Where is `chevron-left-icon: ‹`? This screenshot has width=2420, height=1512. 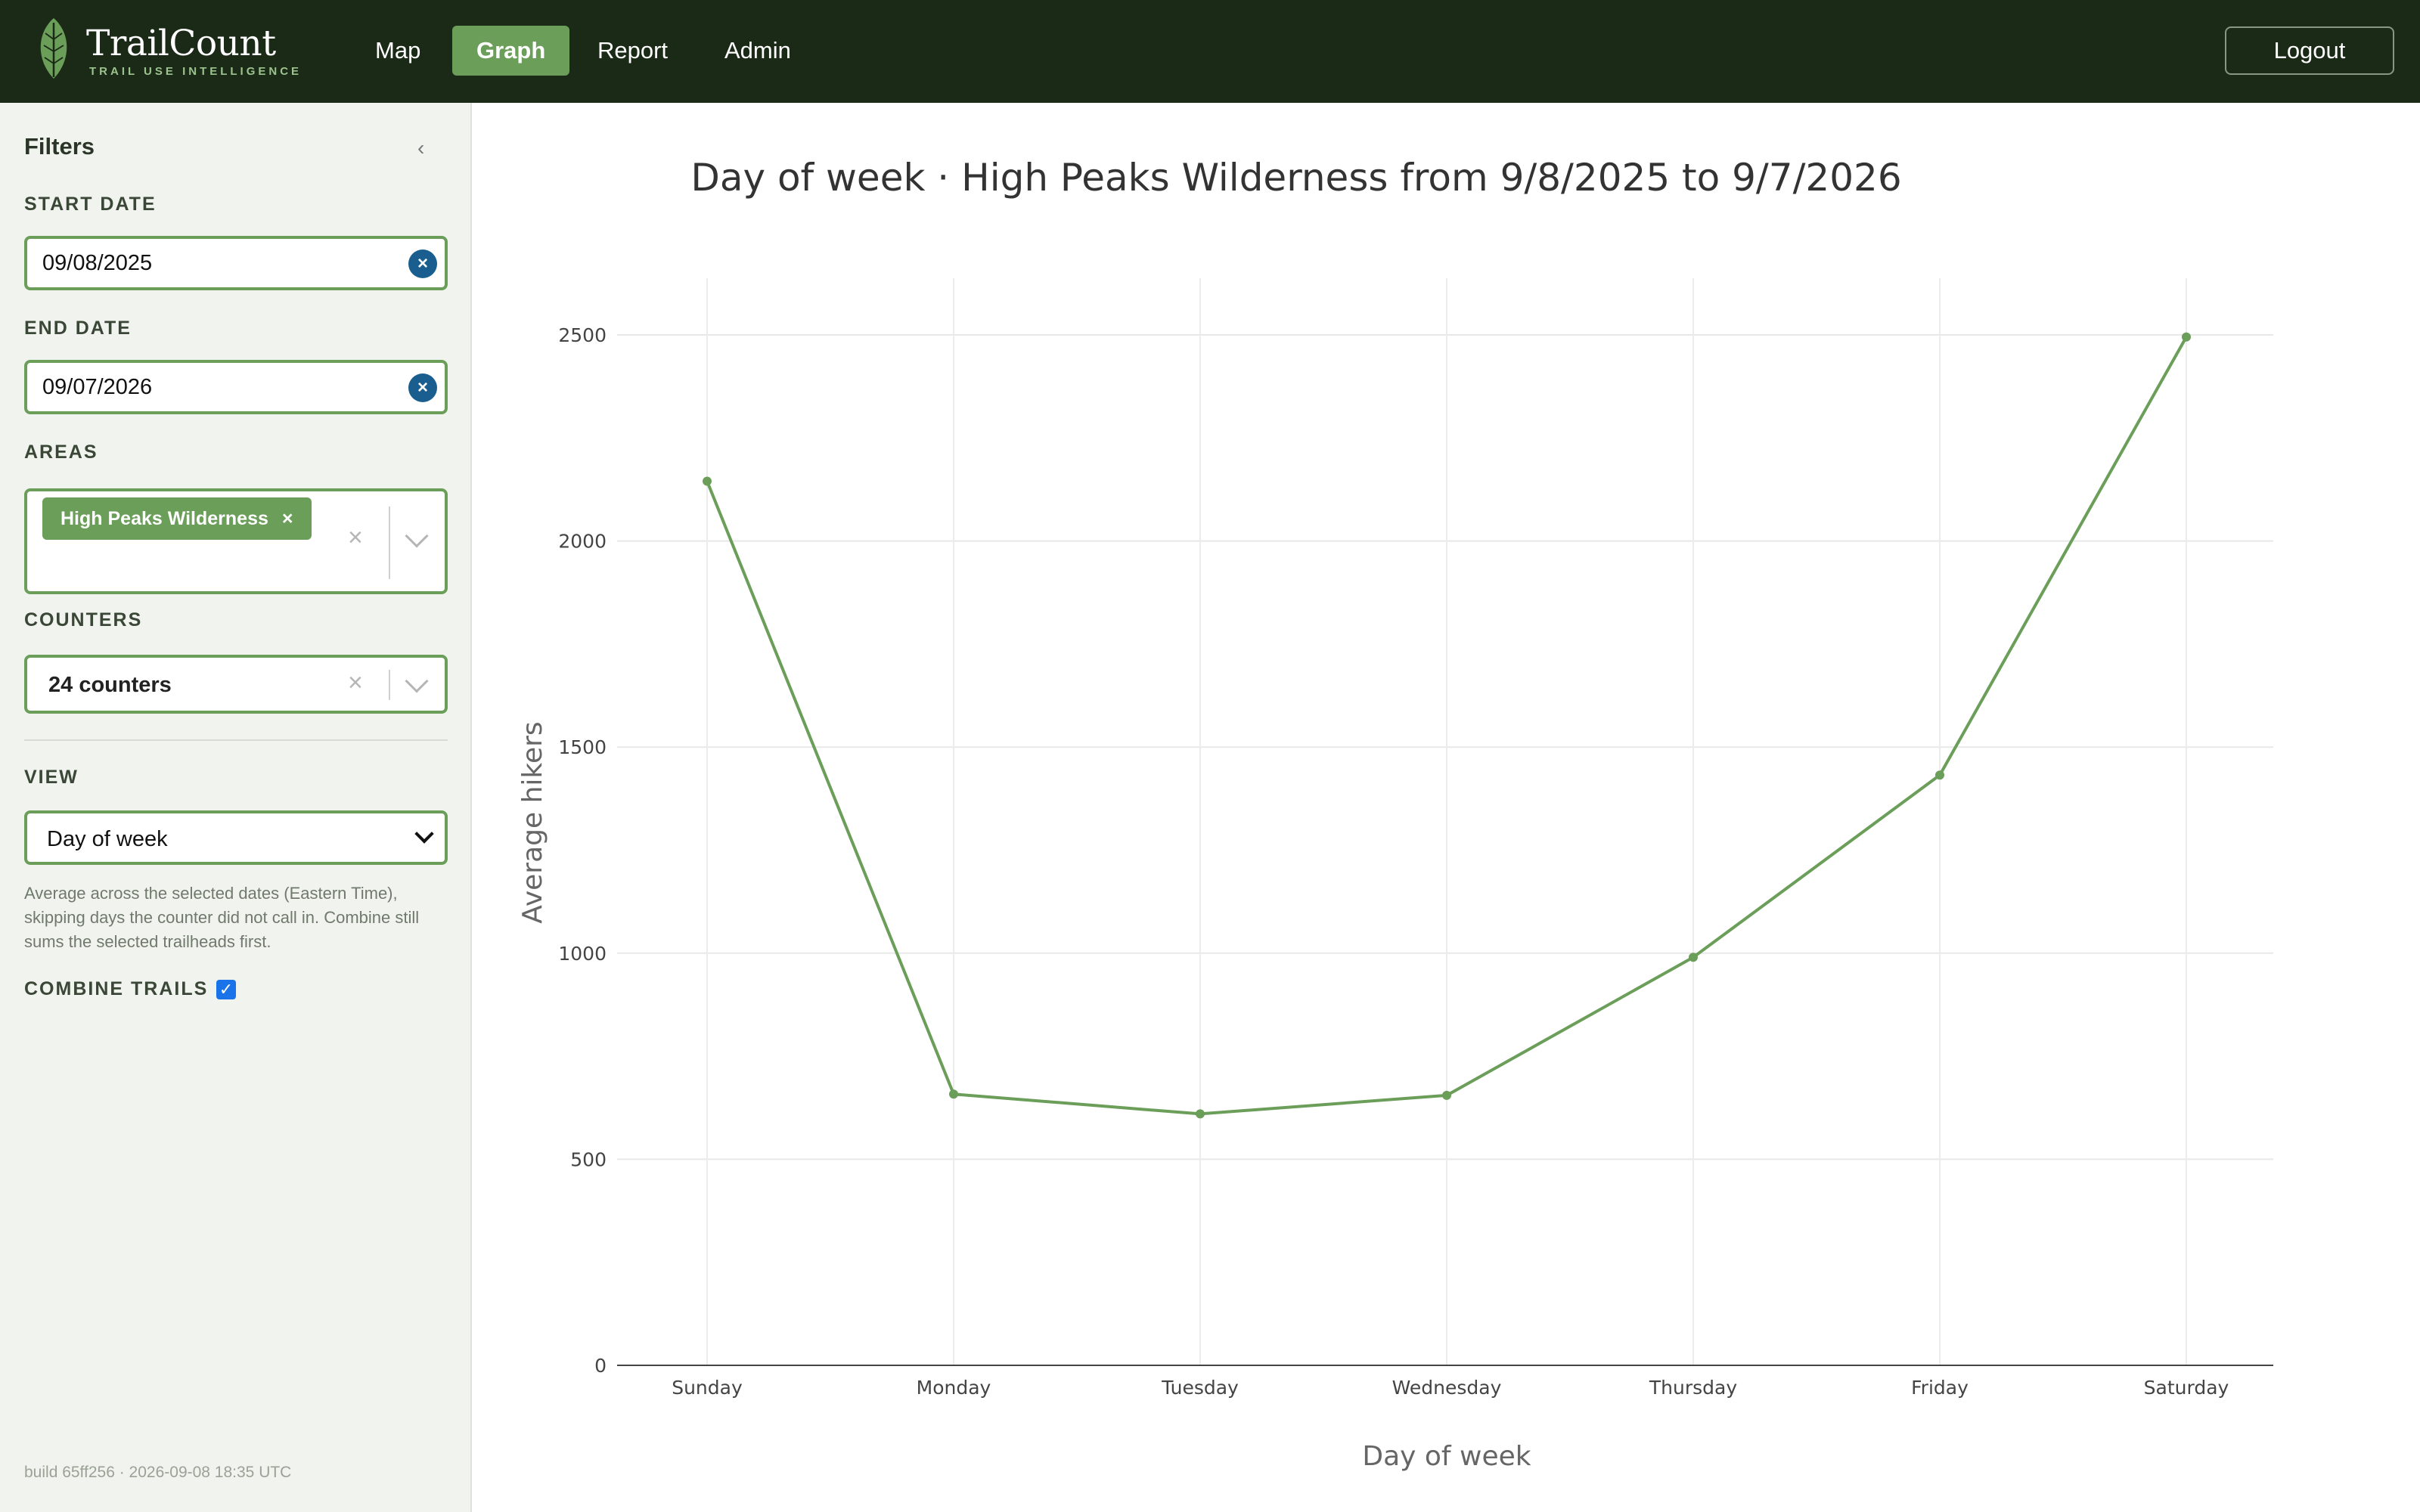 chevron-left-icon: ‹ is located at coordinates (421, 148).